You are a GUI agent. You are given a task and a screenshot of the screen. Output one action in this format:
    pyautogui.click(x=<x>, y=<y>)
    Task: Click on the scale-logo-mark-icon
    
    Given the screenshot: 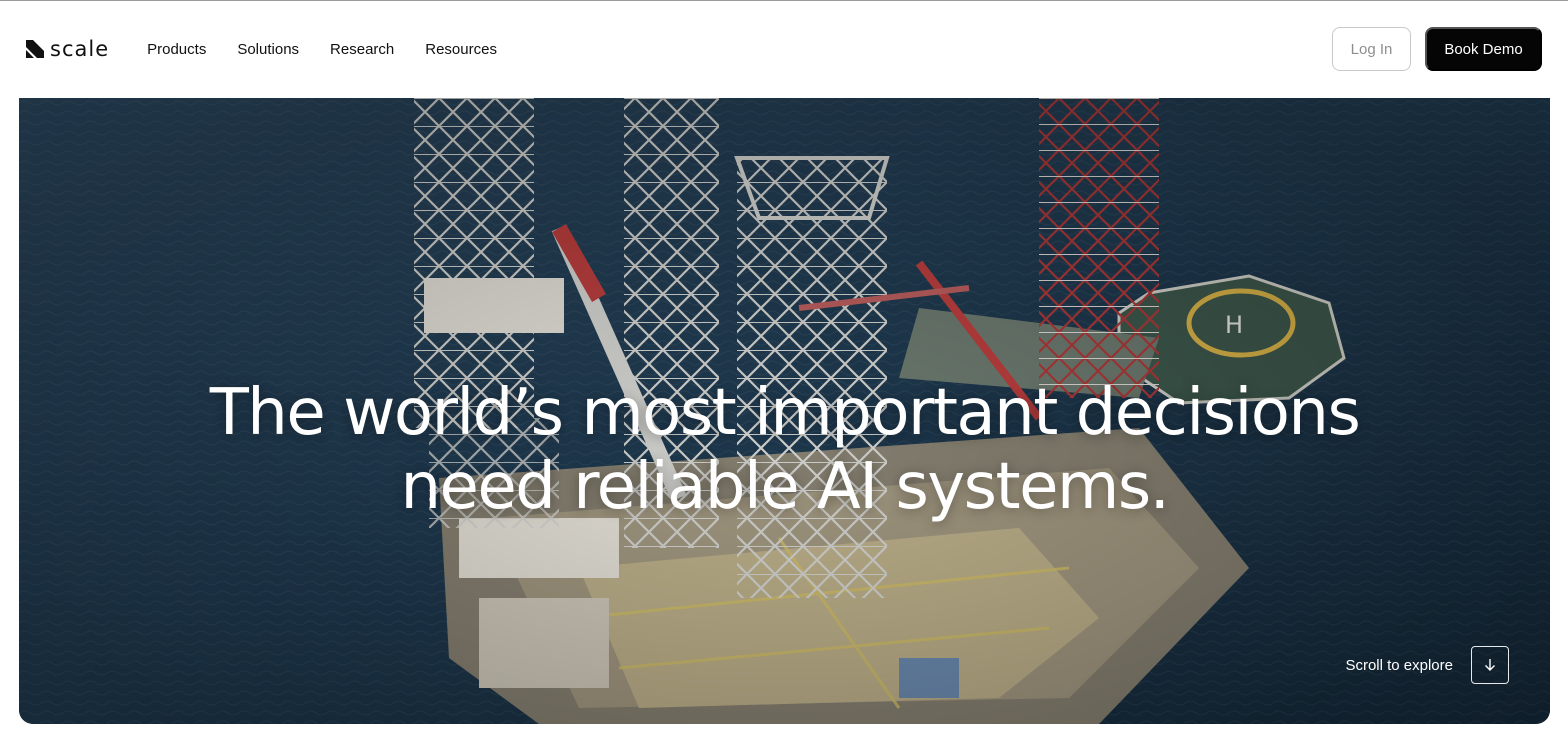 What is the action you would take?
    pyautogui.click(x=35, y=49)
    